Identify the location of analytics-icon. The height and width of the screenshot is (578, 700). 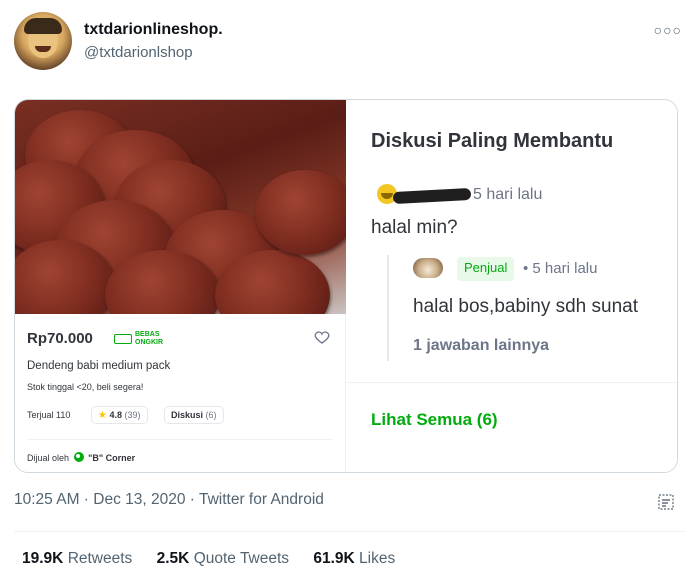
(666, 502).